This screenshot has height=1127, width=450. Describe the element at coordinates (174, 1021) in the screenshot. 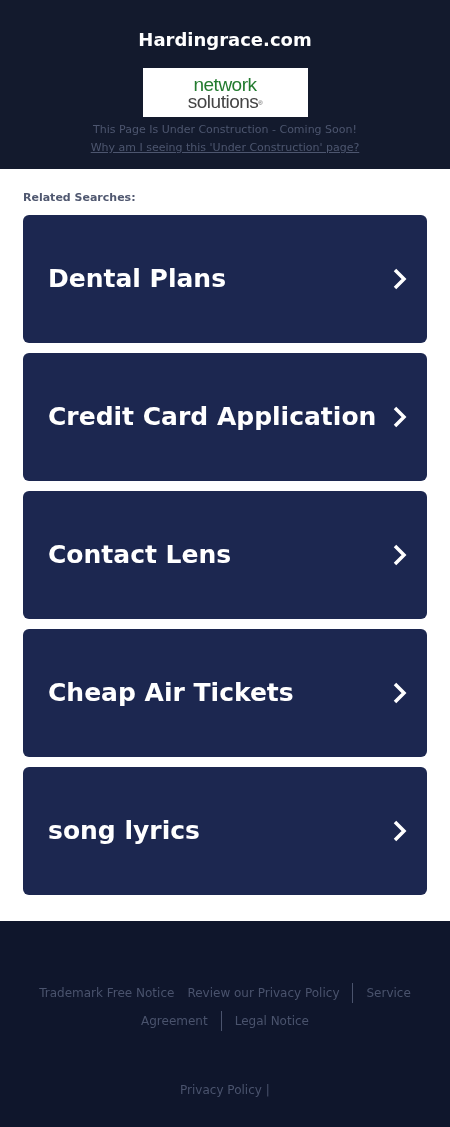

I see `footer-link: Agreement` at that location.